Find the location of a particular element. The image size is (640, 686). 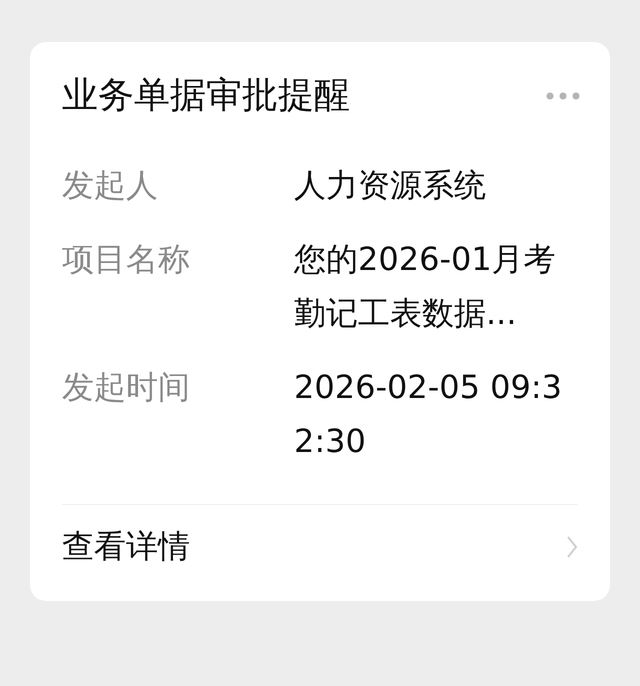

chevron-right-icon is located at coordinates (572, 547).